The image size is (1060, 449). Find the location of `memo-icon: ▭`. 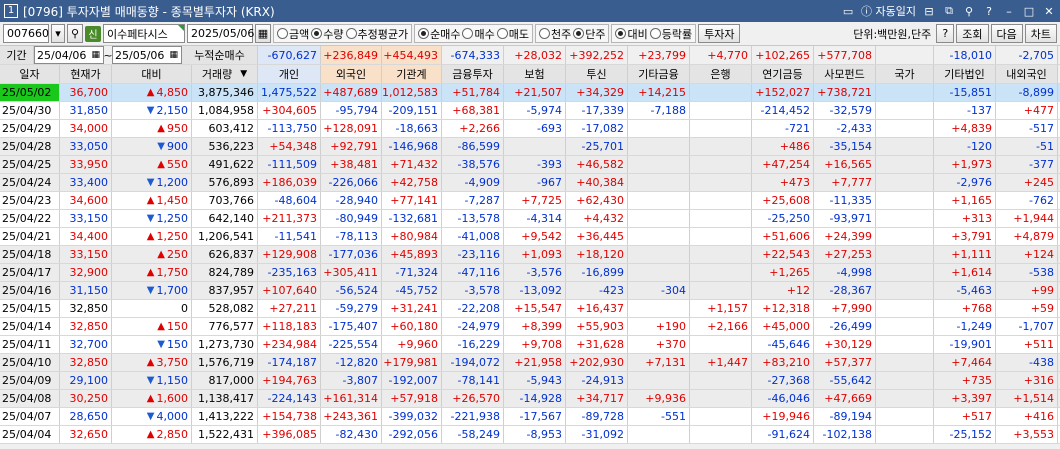

memo-icon: ▭ is located at coordinates (848, 11).